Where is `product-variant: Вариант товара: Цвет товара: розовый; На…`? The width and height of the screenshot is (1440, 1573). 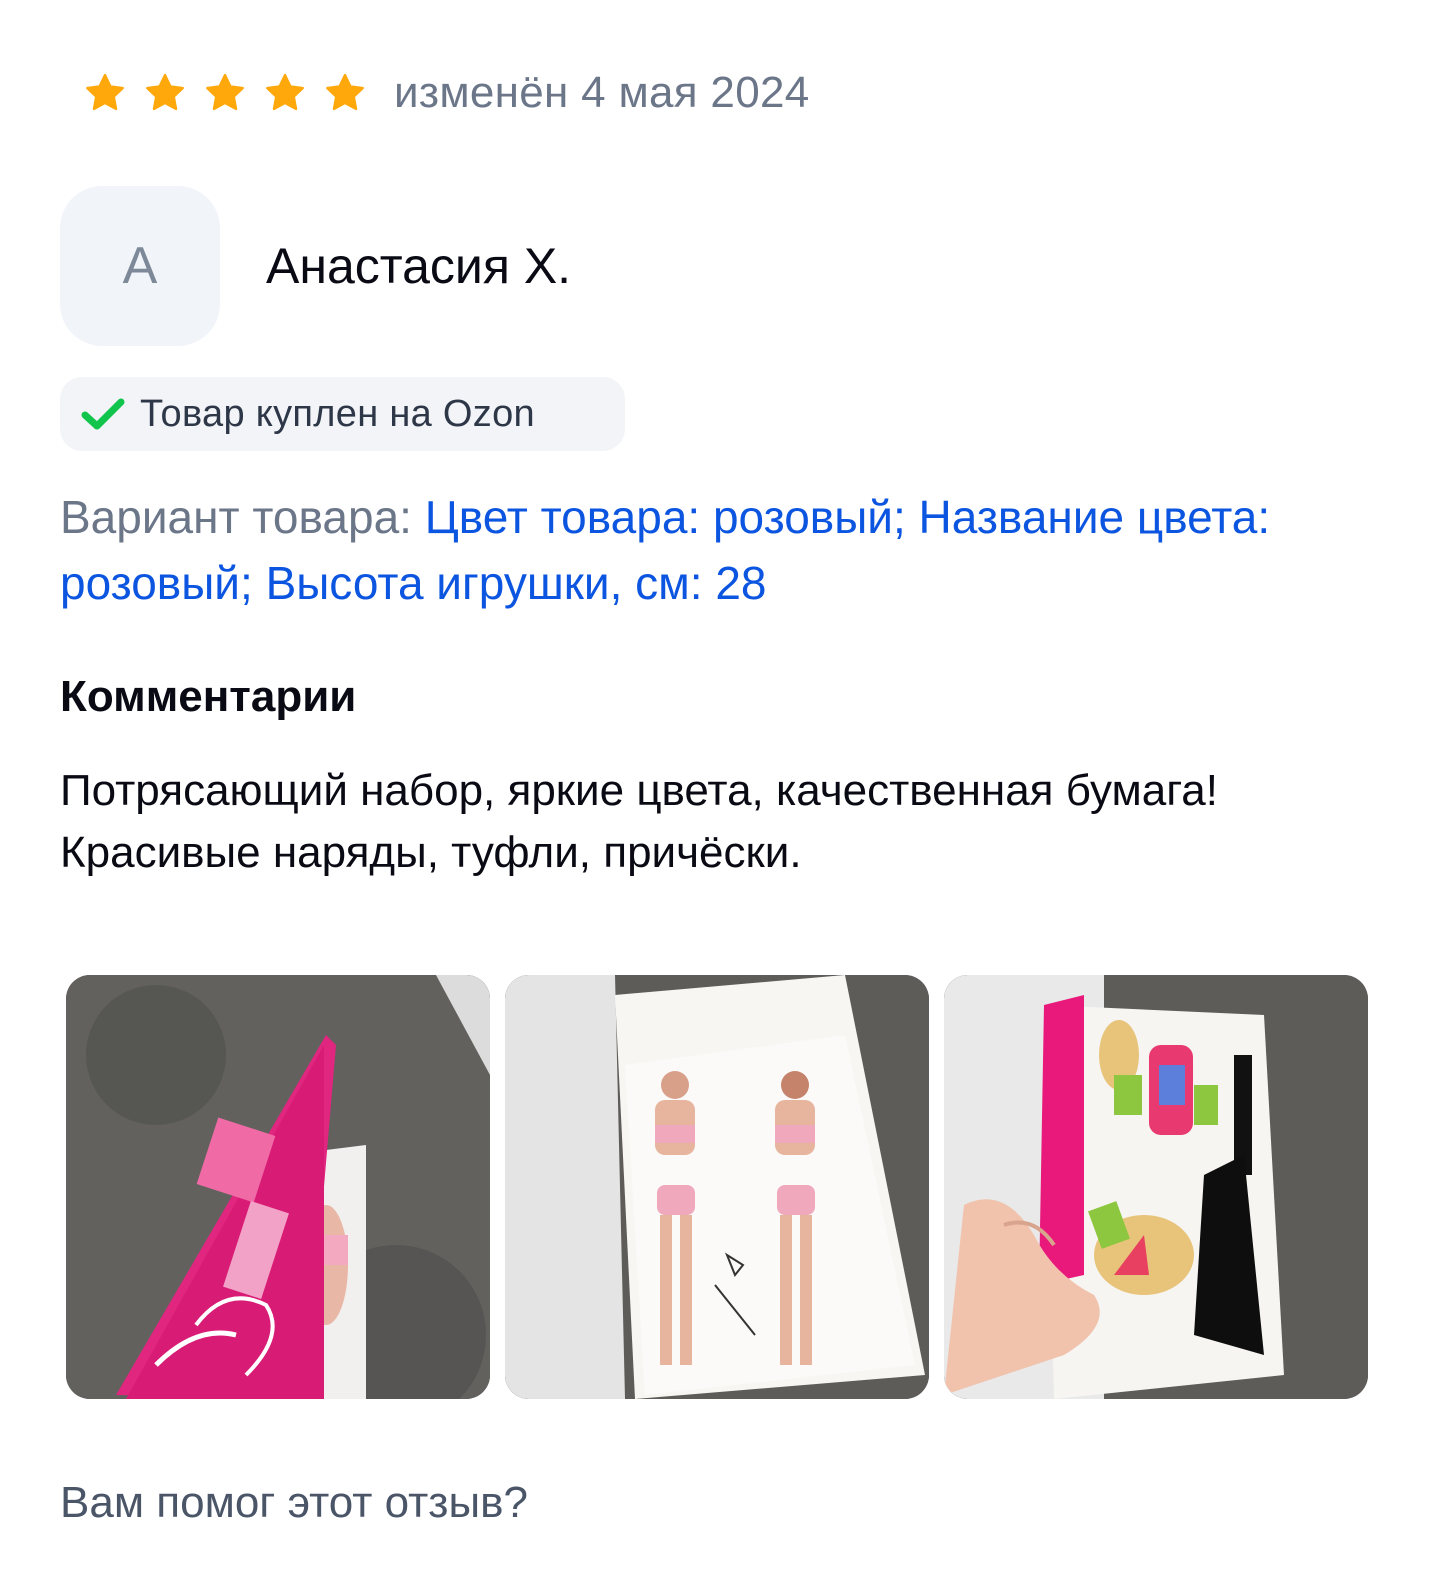 product-variant: Вариант товара: Цвет товара: розовый; На… is located at coordinates (710, 550).